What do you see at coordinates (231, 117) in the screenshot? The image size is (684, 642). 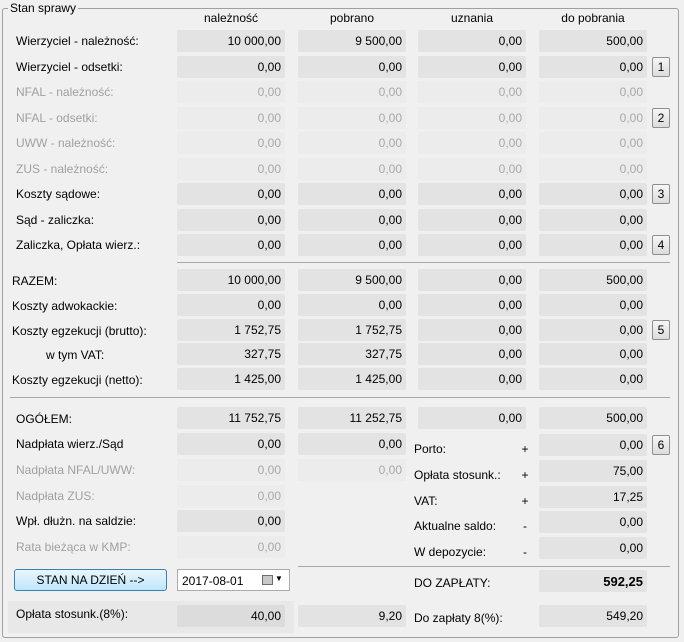 I see `nfal-odsetki-naleznosc-field: 0,00` at bounding box center [231, 117].